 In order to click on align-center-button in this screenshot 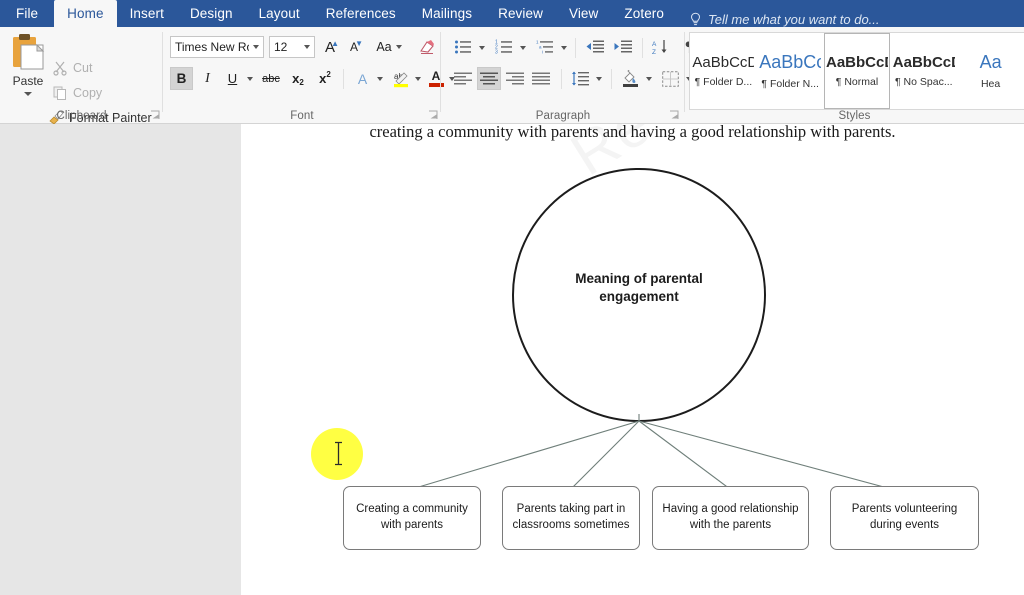, I will do `click(489, 78)`.